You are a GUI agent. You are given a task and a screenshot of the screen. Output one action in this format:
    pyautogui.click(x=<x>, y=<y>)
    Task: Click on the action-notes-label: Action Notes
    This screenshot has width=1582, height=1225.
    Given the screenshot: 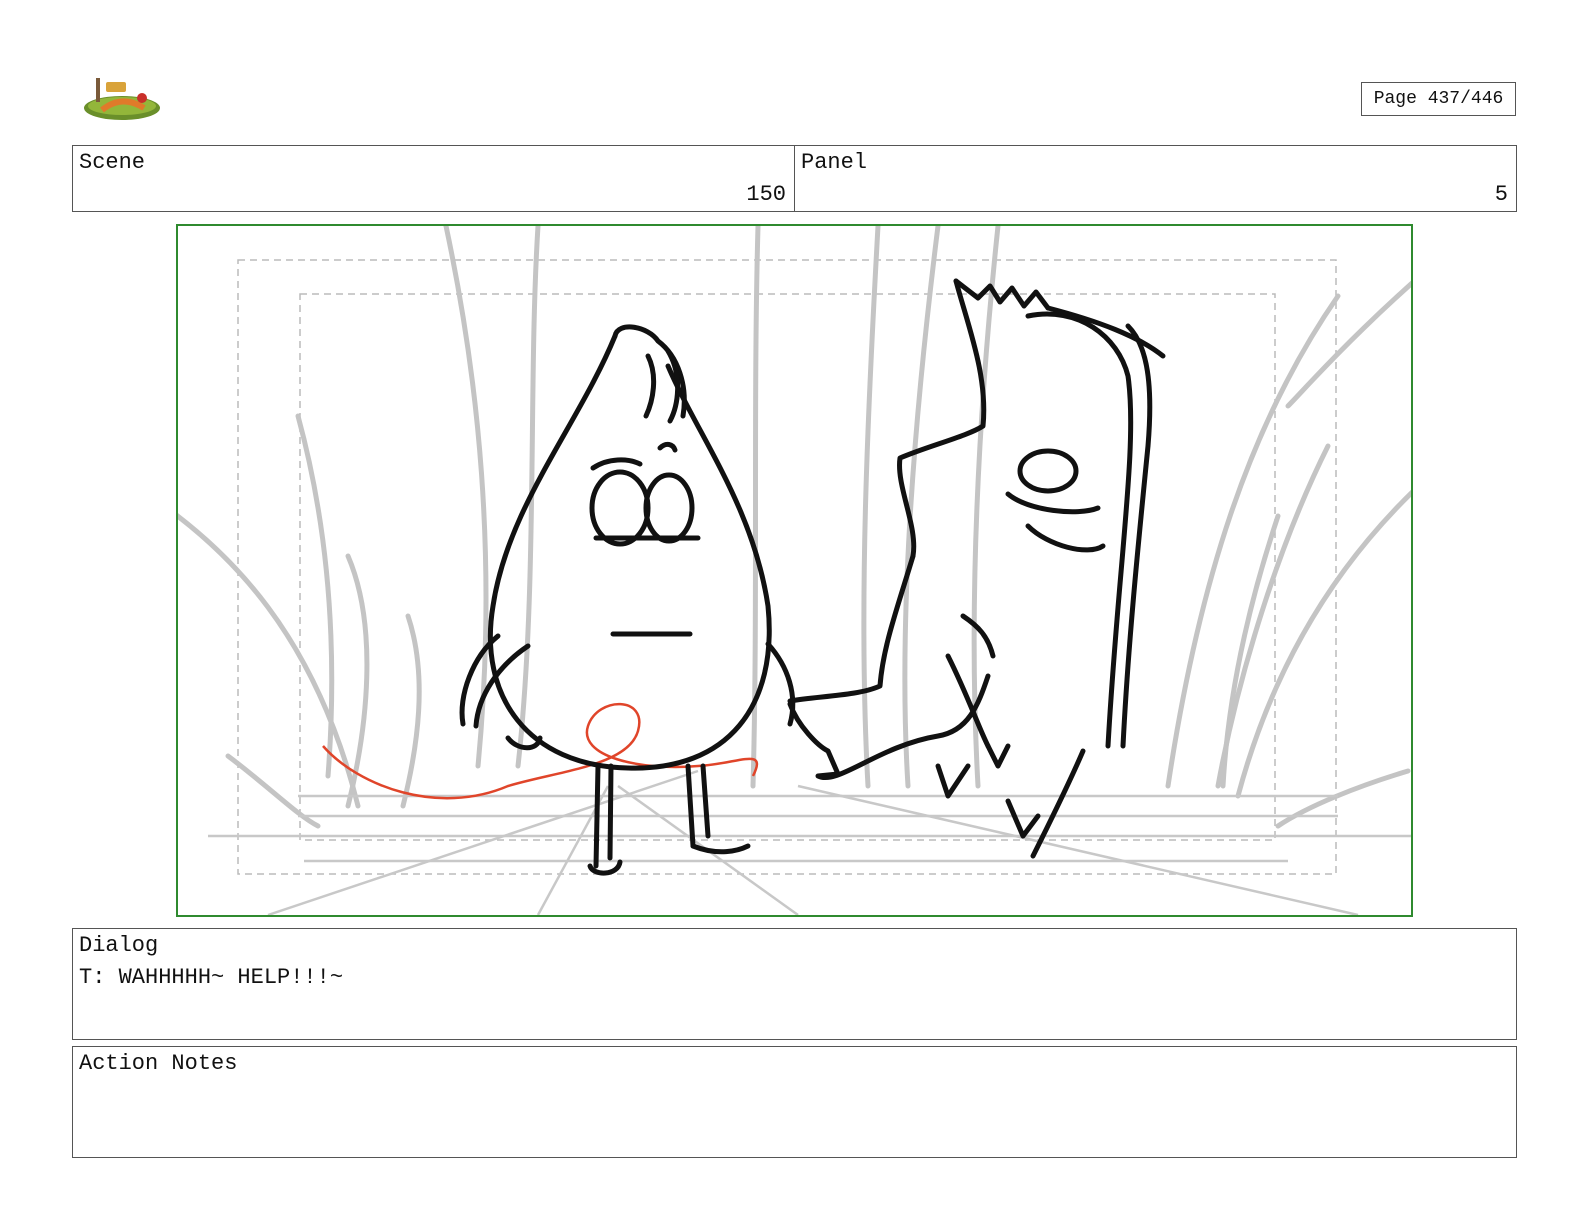 What is the action you would take?
    pyautogui.click(x=158, y=1063)
    